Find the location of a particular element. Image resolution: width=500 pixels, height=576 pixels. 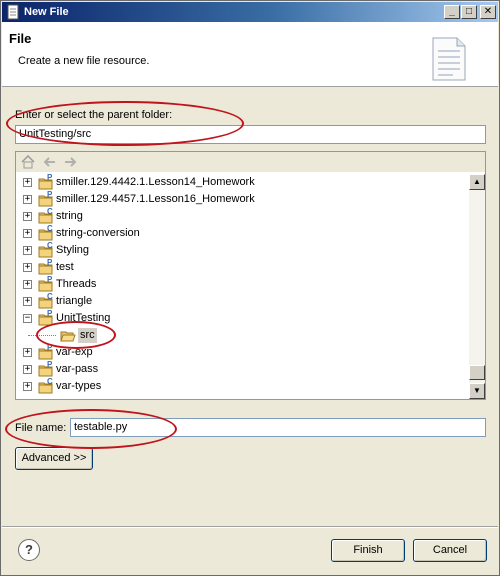

tree-item-label: var-types is located at coordinates (79, 386).